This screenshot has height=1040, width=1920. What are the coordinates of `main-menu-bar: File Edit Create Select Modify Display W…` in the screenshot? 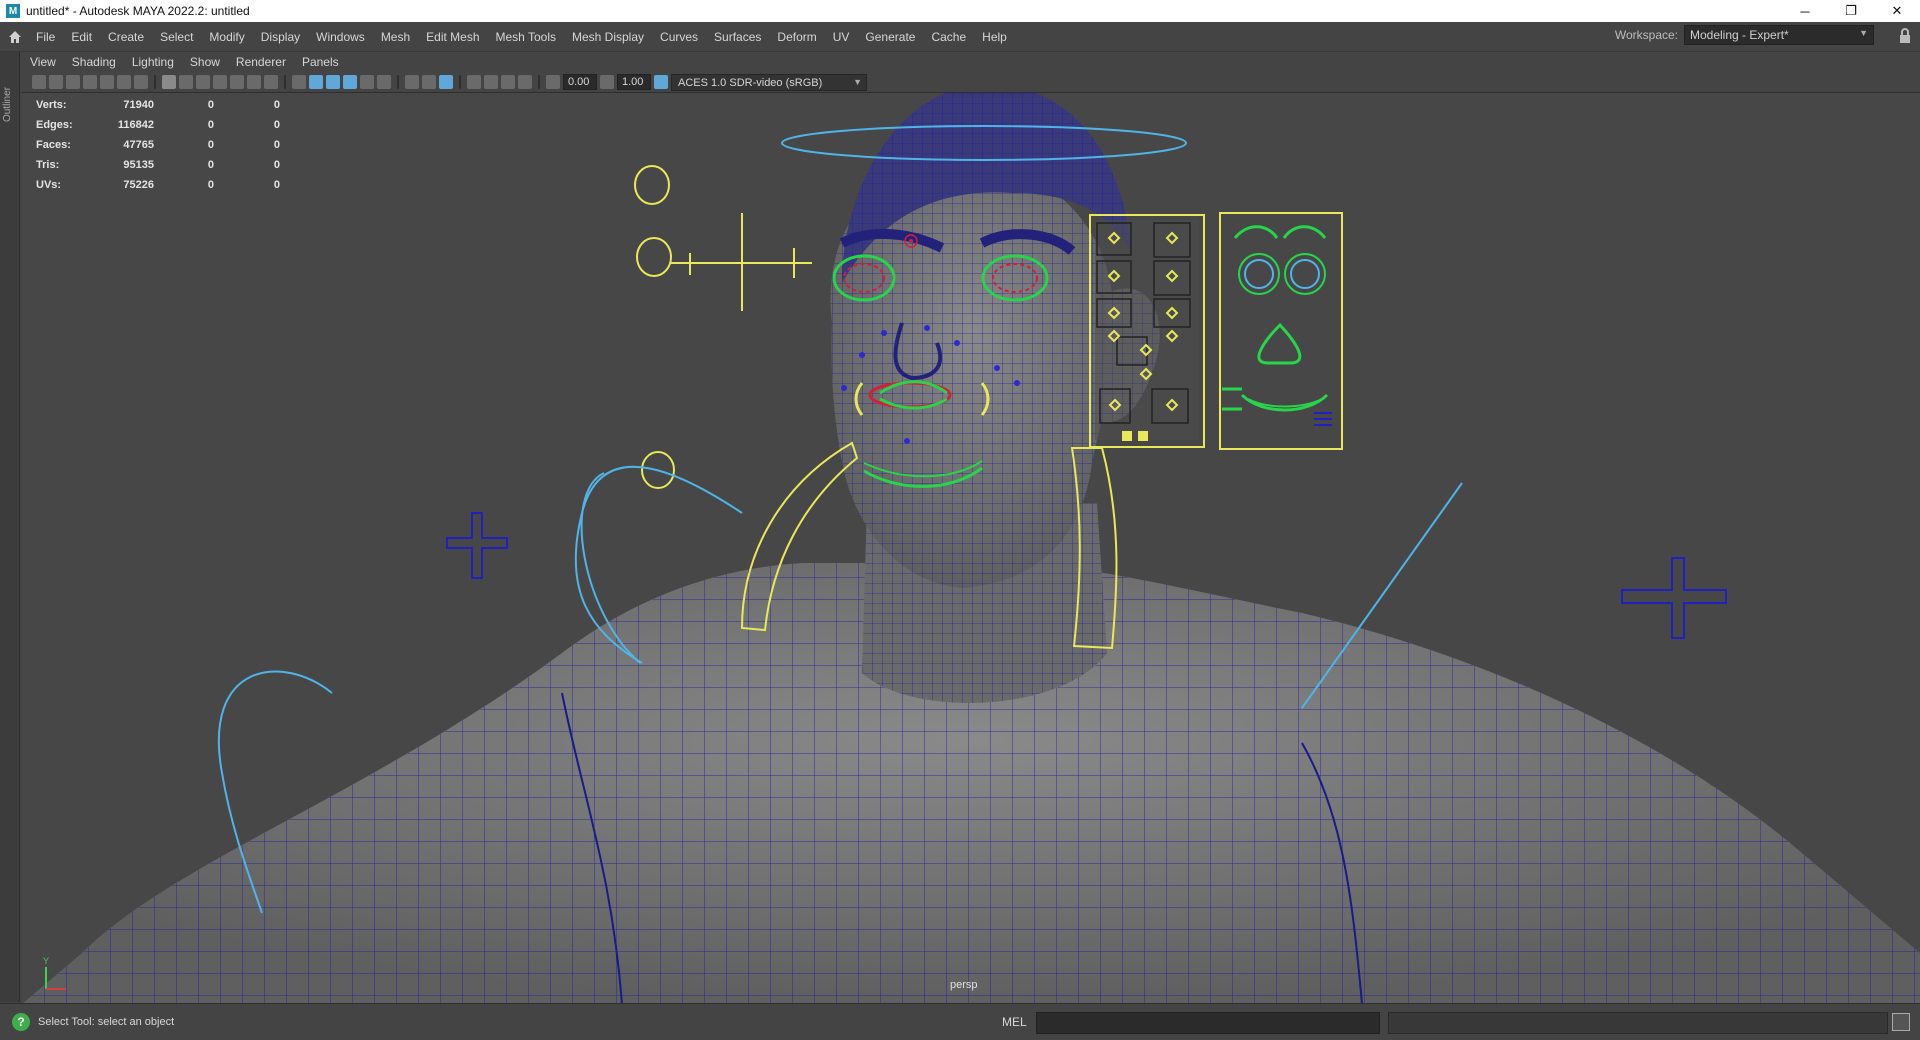 It's located at (960, 37).